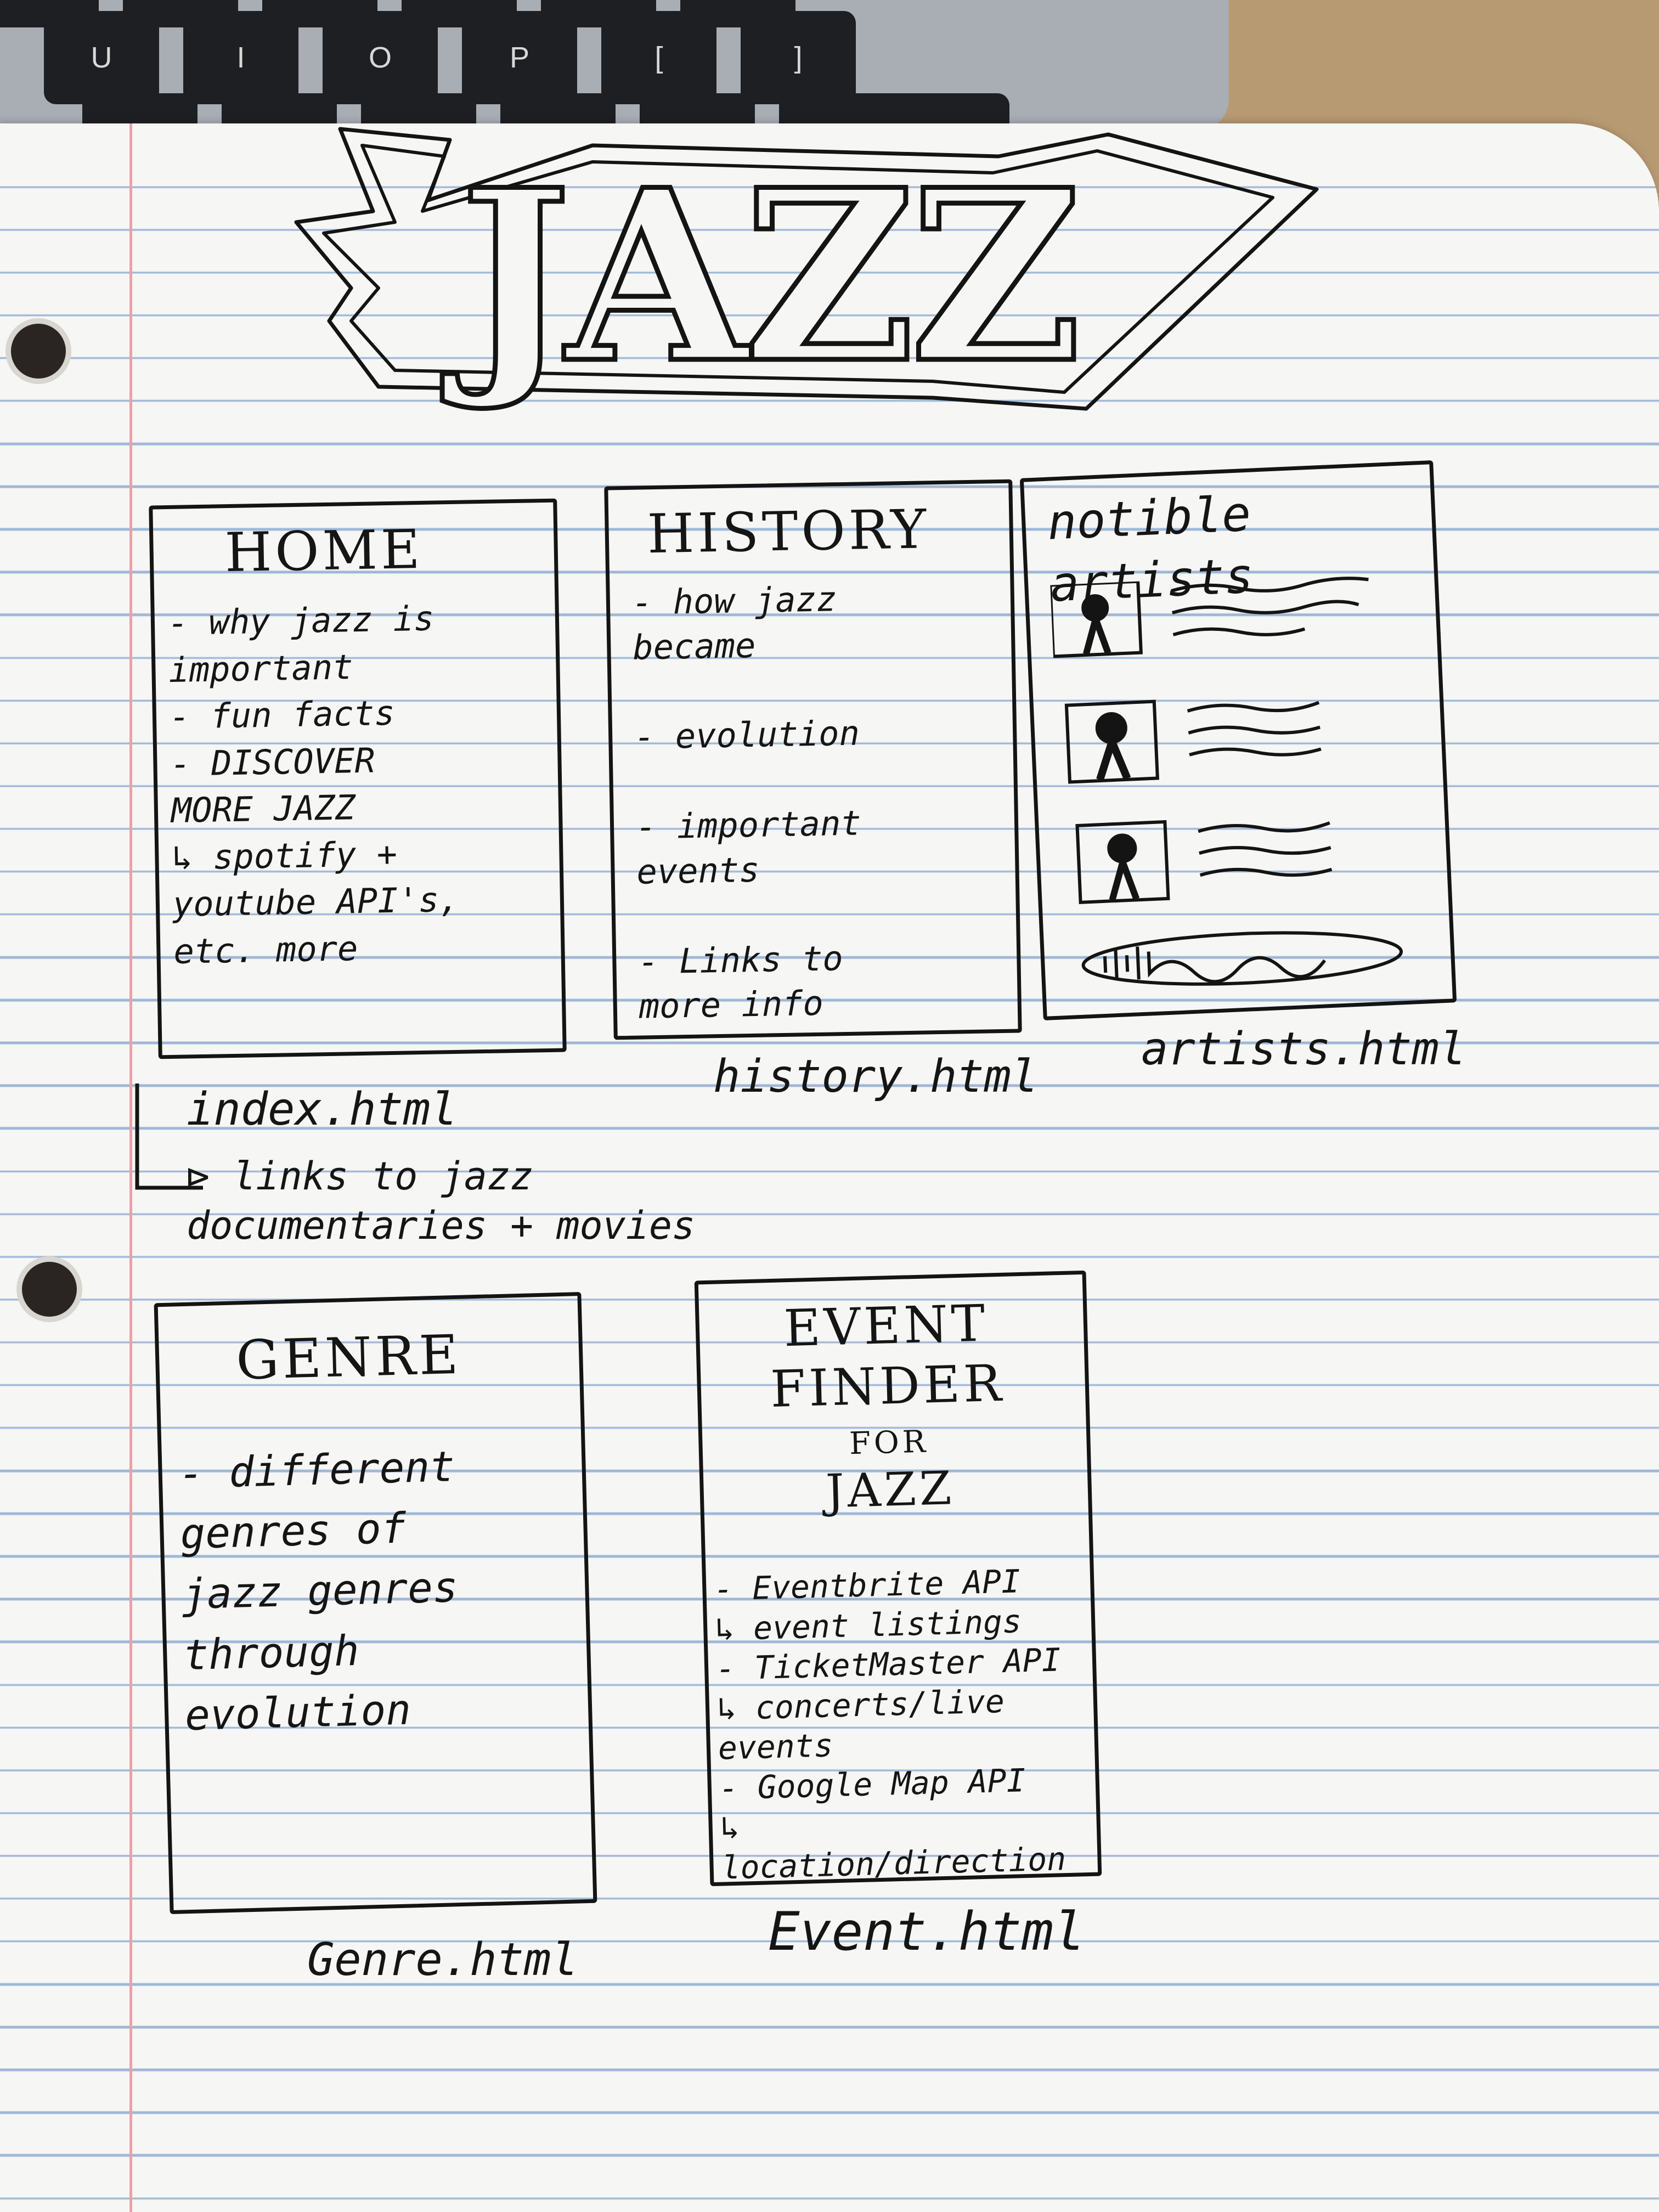 Image resolution: width=1659 pixels, height=2212 pixels. Describe the element at coordinates (888, 1356) in the screenshot. I see `event-title: EVENT FINDER` at that location.